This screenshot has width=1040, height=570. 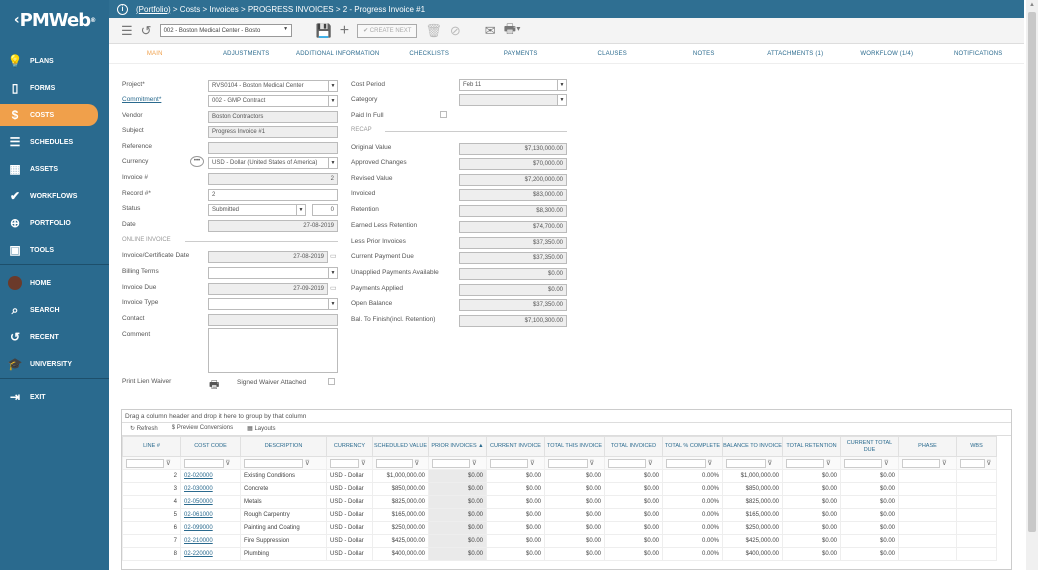 I want to click on column-header: CURRENCY, so click(x=349, y=446).